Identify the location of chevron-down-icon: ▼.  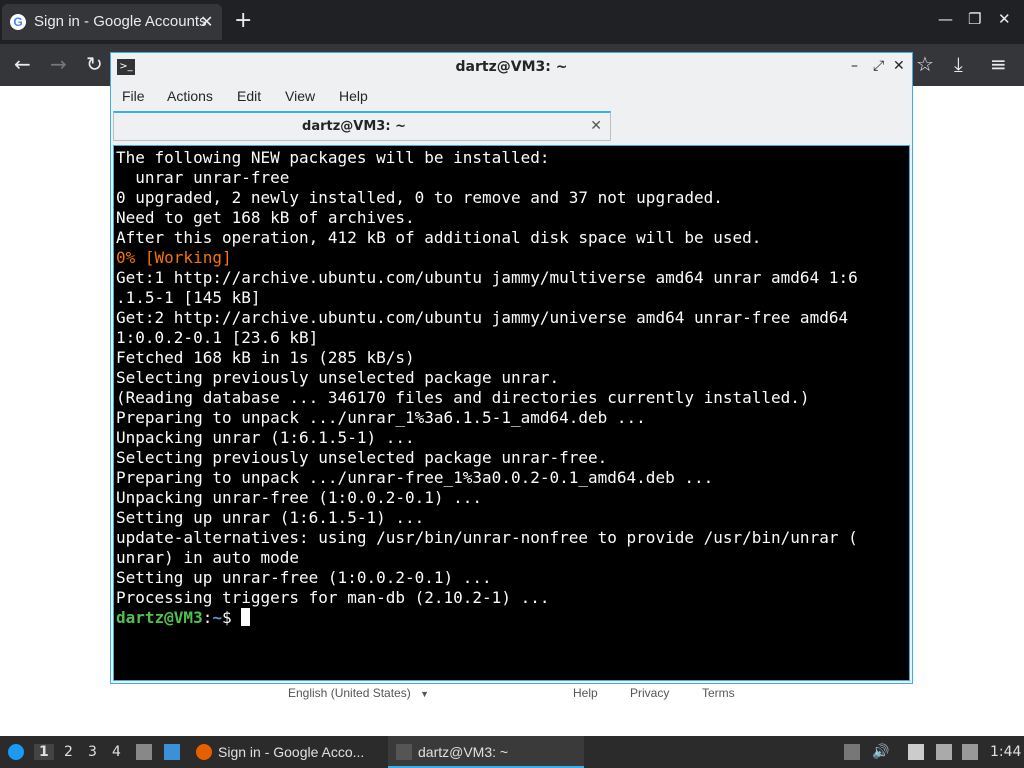
(424, 694).